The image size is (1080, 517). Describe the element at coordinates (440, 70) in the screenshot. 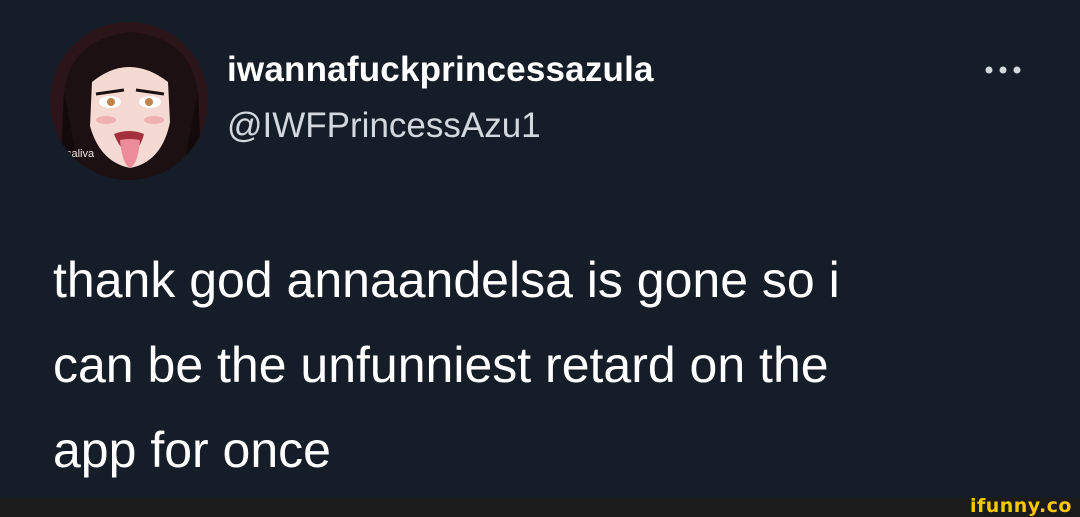

I see `author-display-name: iwannafuckprincessazula` at that location.